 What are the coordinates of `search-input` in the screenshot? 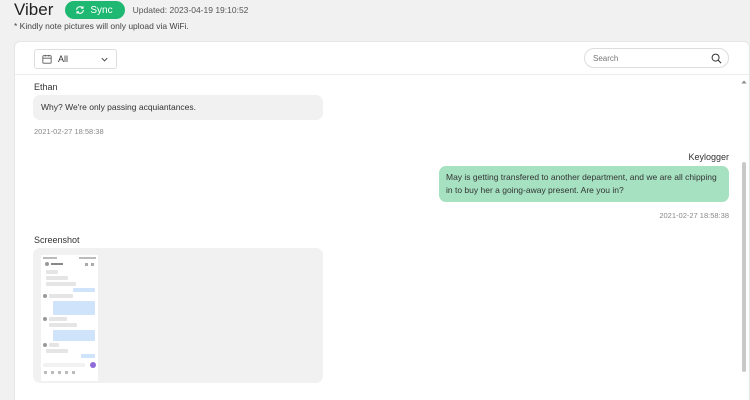 It's located at (648, 58).